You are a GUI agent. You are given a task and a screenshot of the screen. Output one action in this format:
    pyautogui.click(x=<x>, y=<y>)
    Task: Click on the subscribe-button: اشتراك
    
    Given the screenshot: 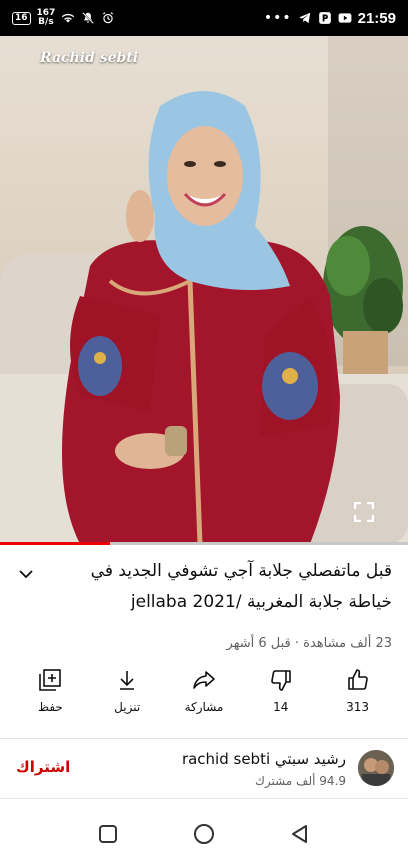 What is the action you would take?
    pyautogui.click(x=43, y=767)
    